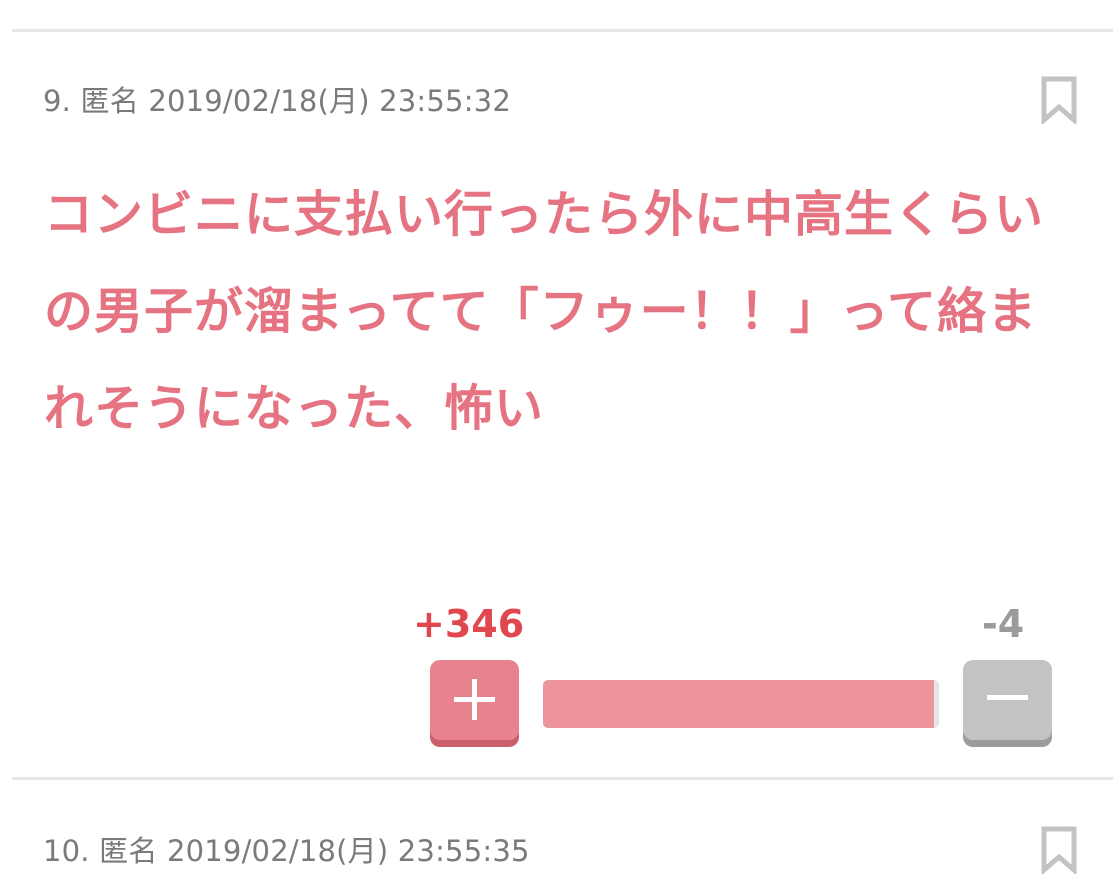 The width and height of the screenshot is (1120, 886). Describe the element at coordinates (562, 30) in the screenshot. I see `top-divider` at that location.